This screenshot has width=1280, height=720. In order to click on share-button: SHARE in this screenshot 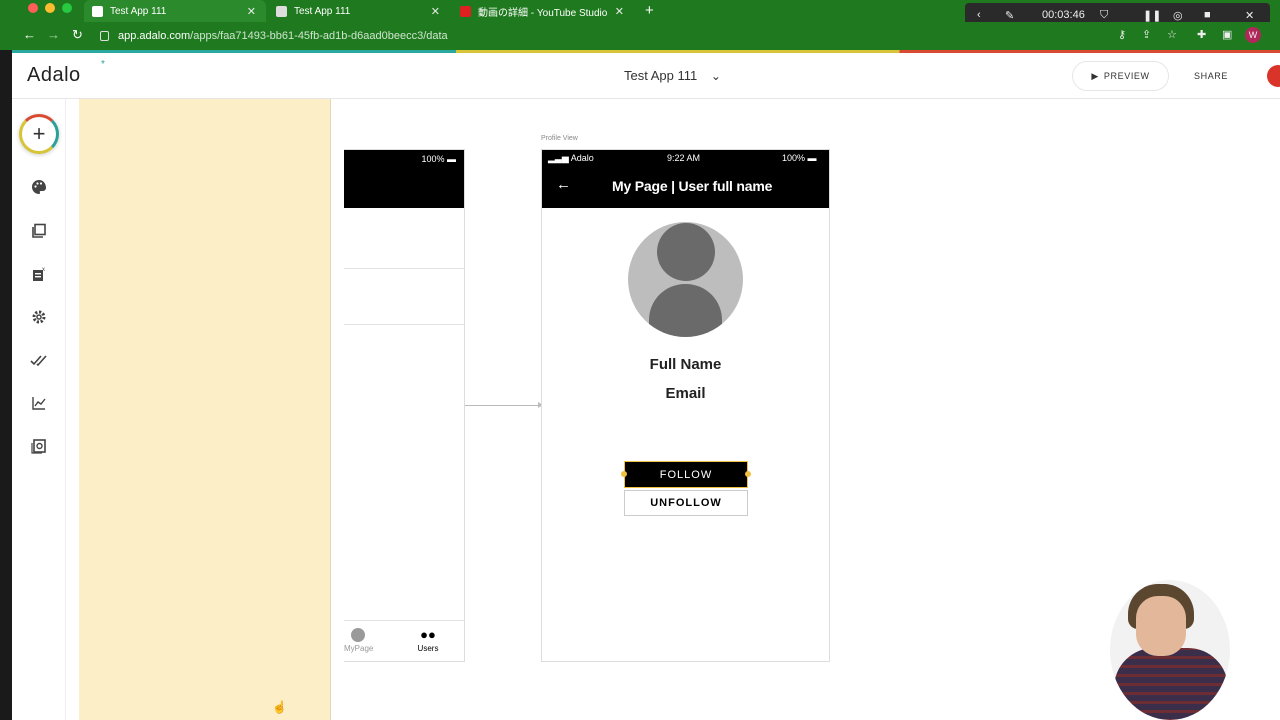, I will do `click(1211, 76)`.